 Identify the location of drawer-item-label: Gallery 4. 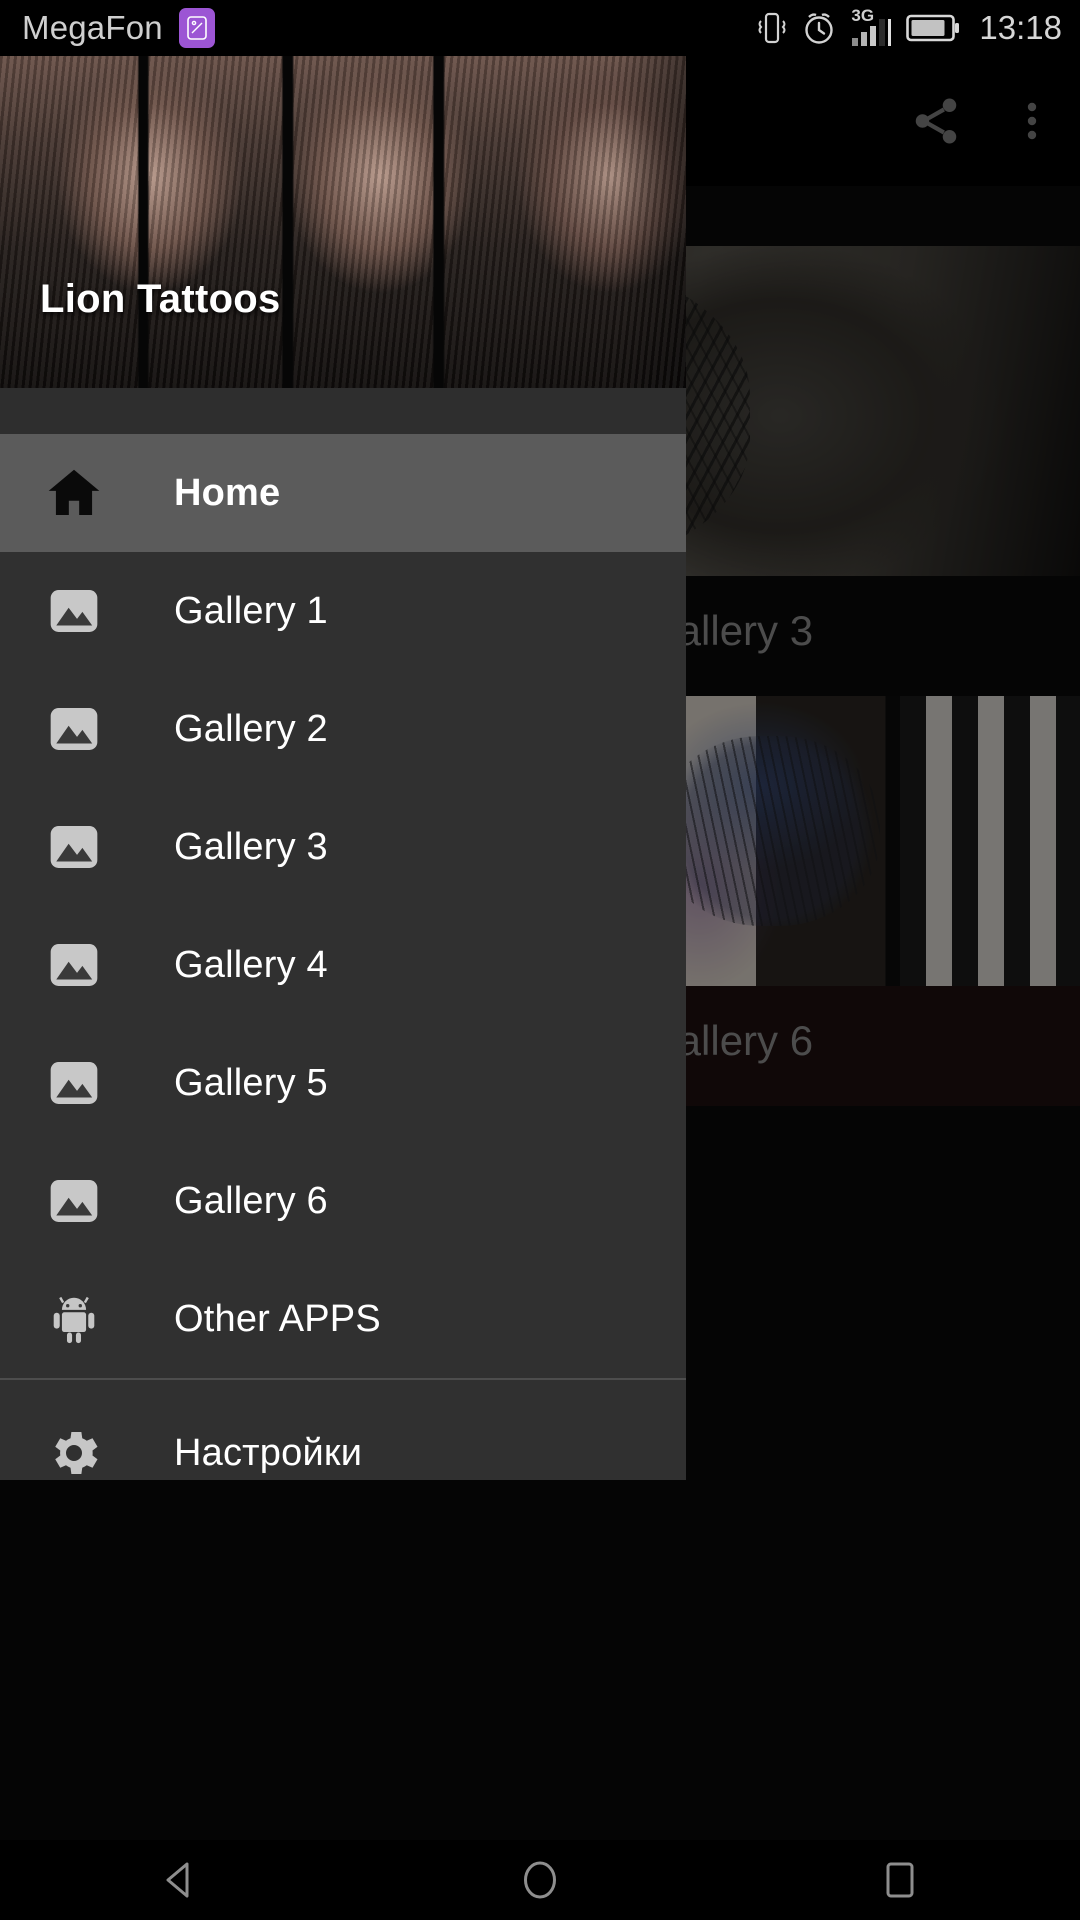
(251, 964).